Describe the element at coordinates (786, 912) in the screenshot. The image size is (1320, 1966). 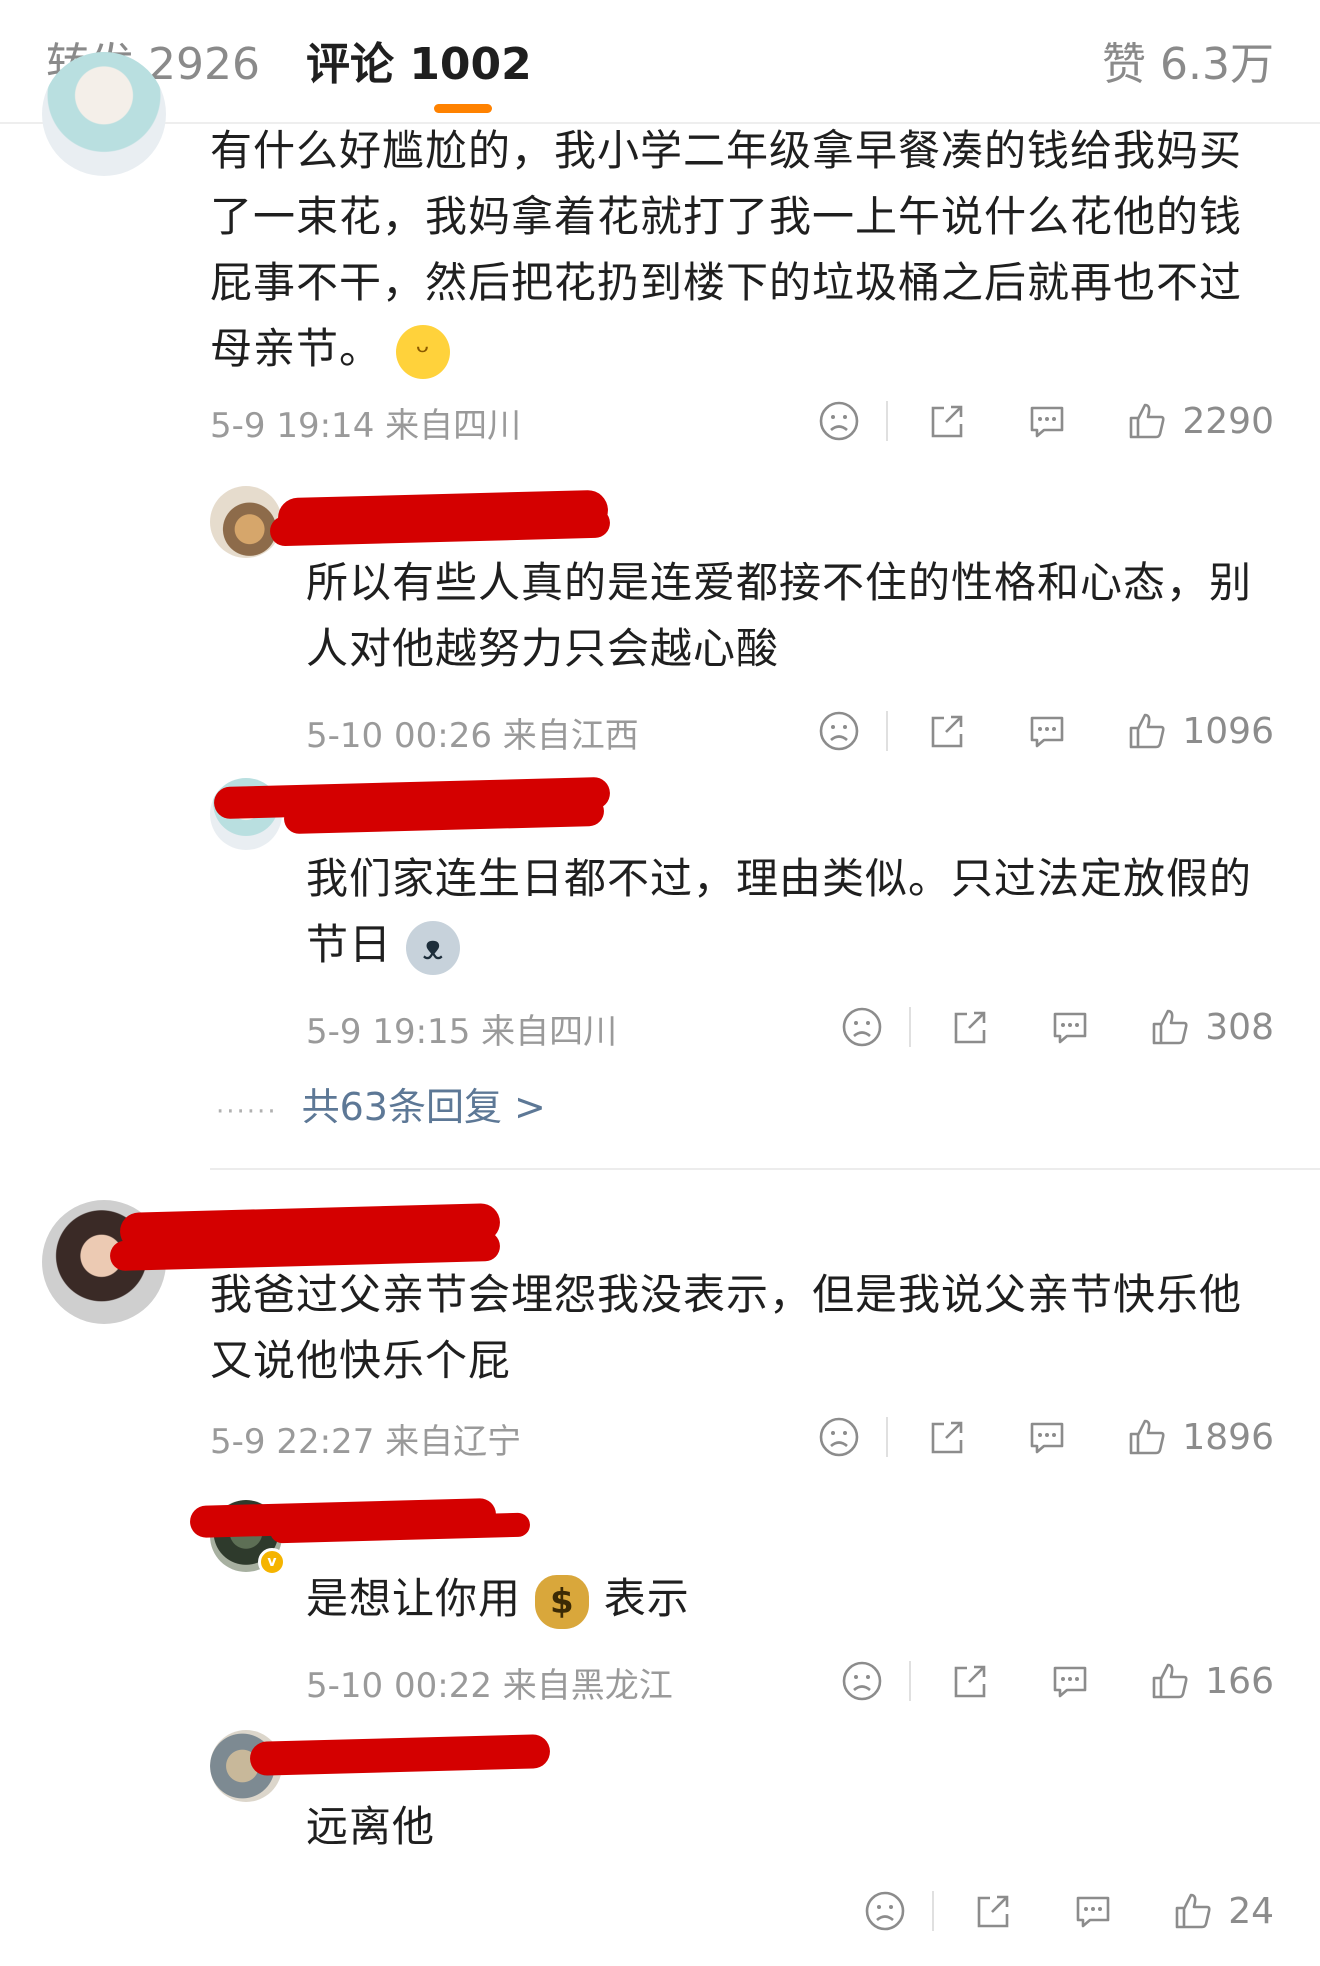
I see `reply-text: 我们家连生日都不过，理由类似。只过法定放假的节日 ᴥ` at that location.